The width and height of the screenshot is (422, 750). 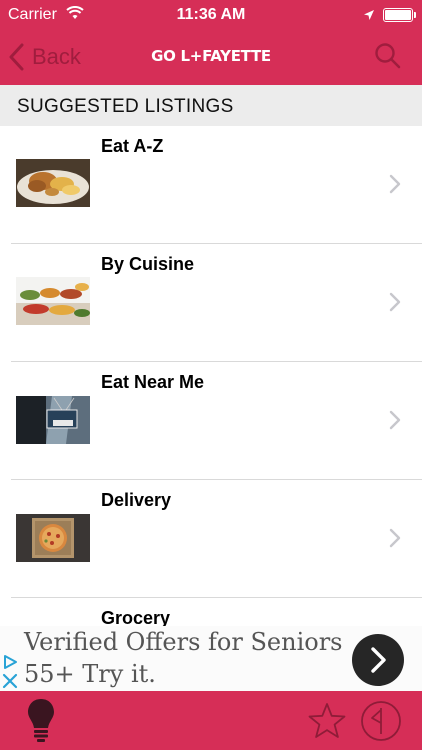 What do you see at coordinates (211, 658) in the screenshot?
I see `ad-banner: Verified Offers for Seniors 55+ Try it.` at bounding box center [211, 658].